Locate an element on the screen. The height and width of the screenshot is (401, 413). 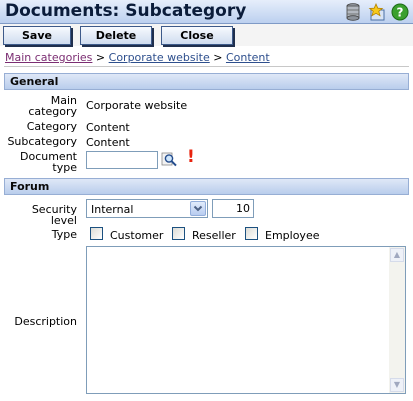
security-level-number-field: 10 is located at coordinates (233, 208).